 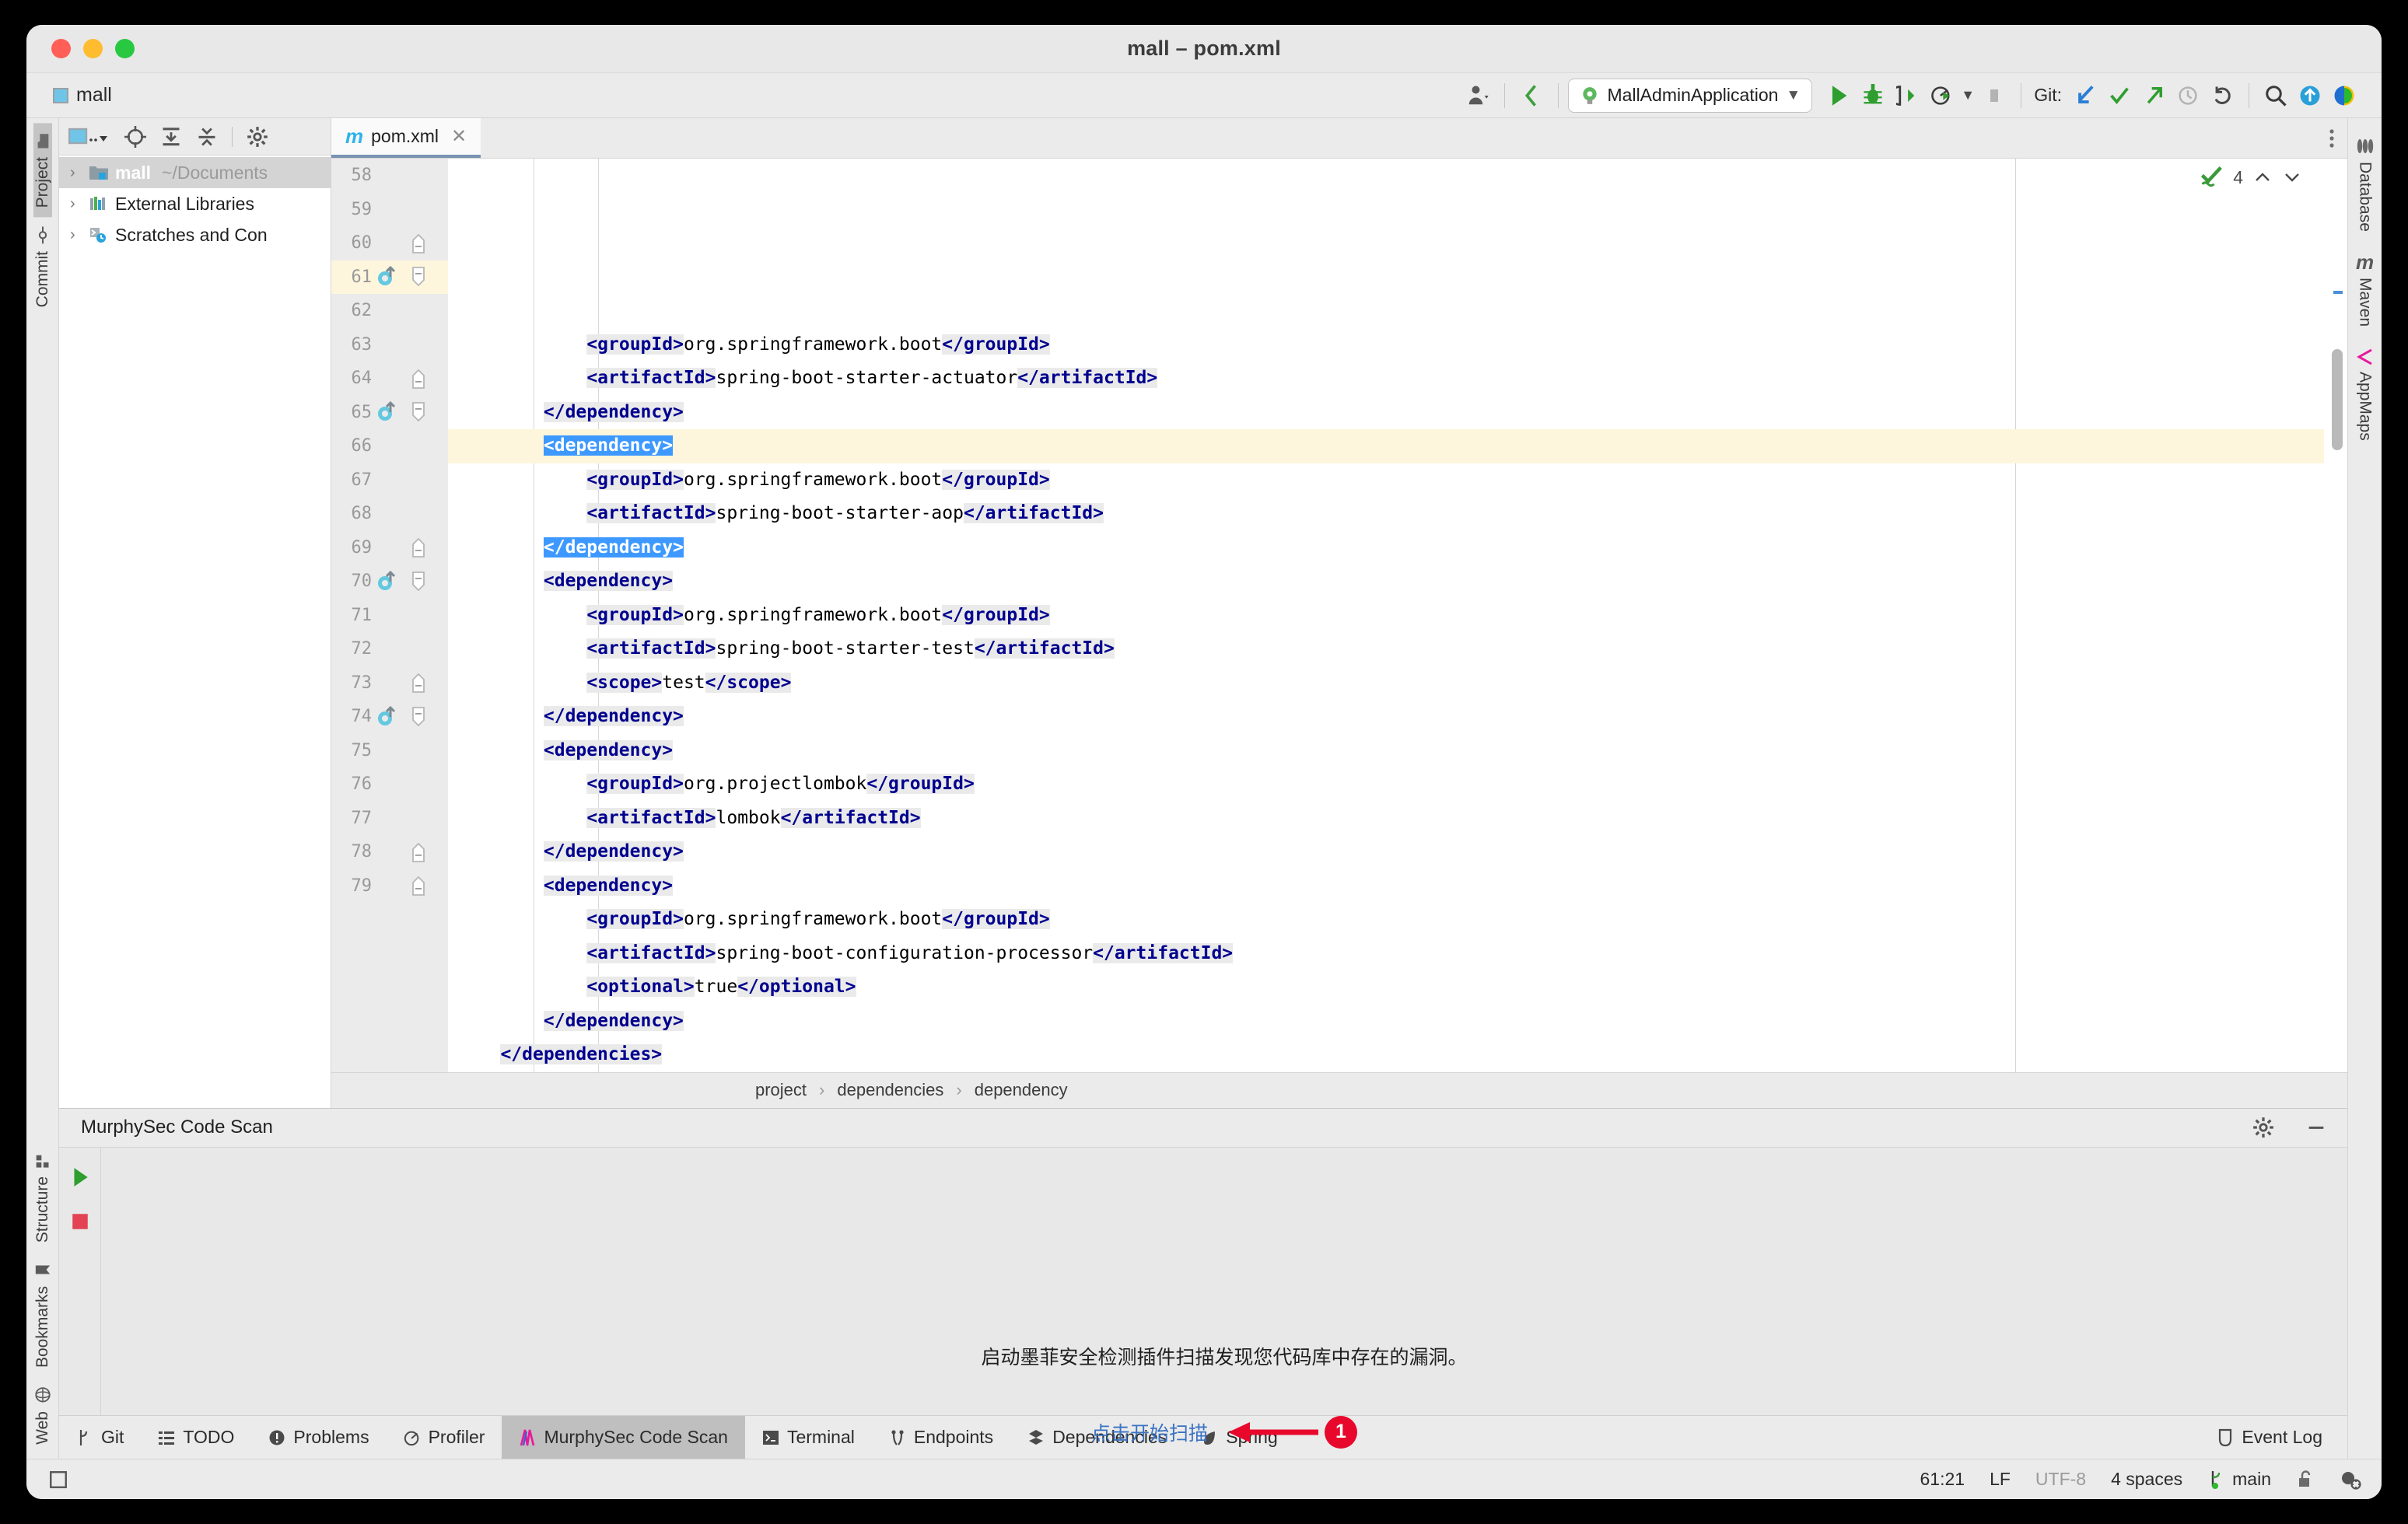 What do you see at coordinates (258, 137) in the screenshot?
I see `settings-gear-icon` at bounding box center [258, 137].